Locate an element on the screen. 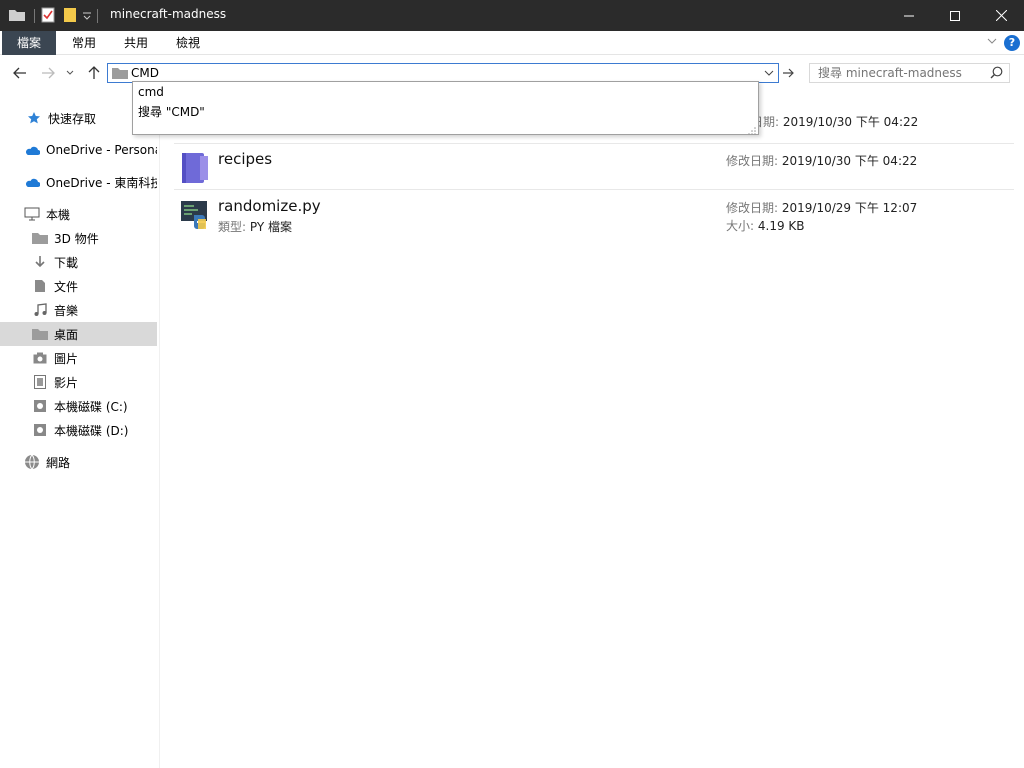  type-label: 類型: is located at coordinates (232, 227).